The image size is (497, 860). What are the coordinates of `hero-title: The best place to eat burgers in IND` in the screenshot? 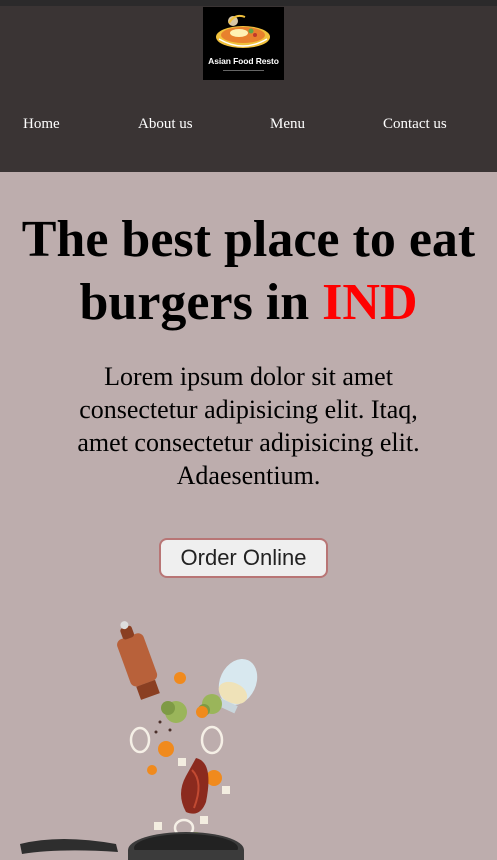 It's located at (248, 271).